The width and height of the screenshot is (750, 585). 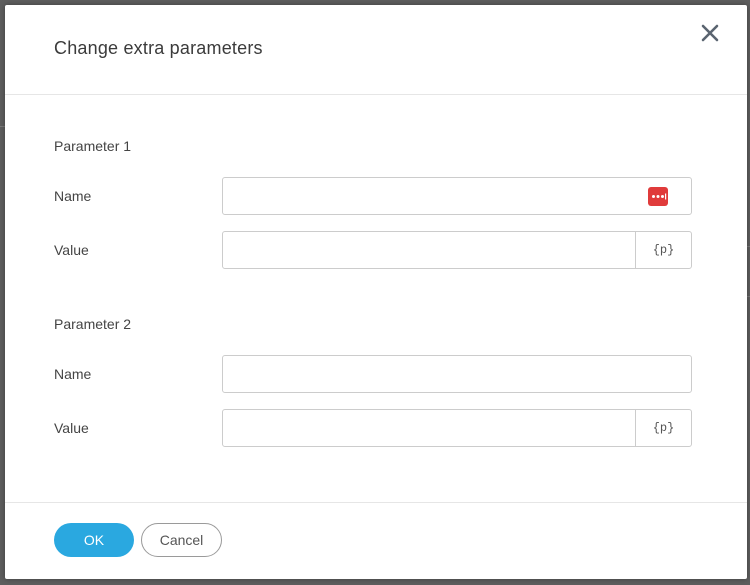 I want to click on parameter-1-name-field, so click(x=457, y=196).